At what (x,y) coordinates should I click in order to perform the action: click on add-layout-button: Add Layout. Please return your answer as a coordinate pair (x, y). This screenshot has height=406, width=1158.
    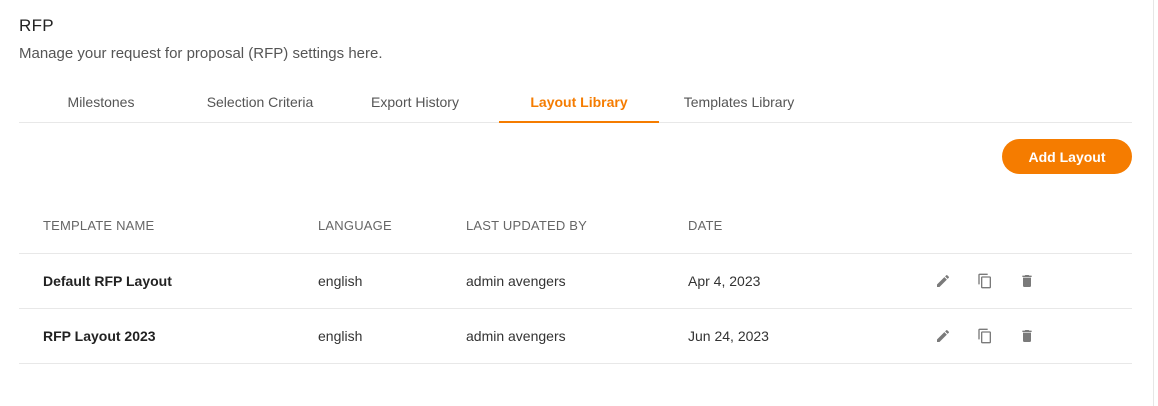
    Looking at the image, I should click on (1067, 156).